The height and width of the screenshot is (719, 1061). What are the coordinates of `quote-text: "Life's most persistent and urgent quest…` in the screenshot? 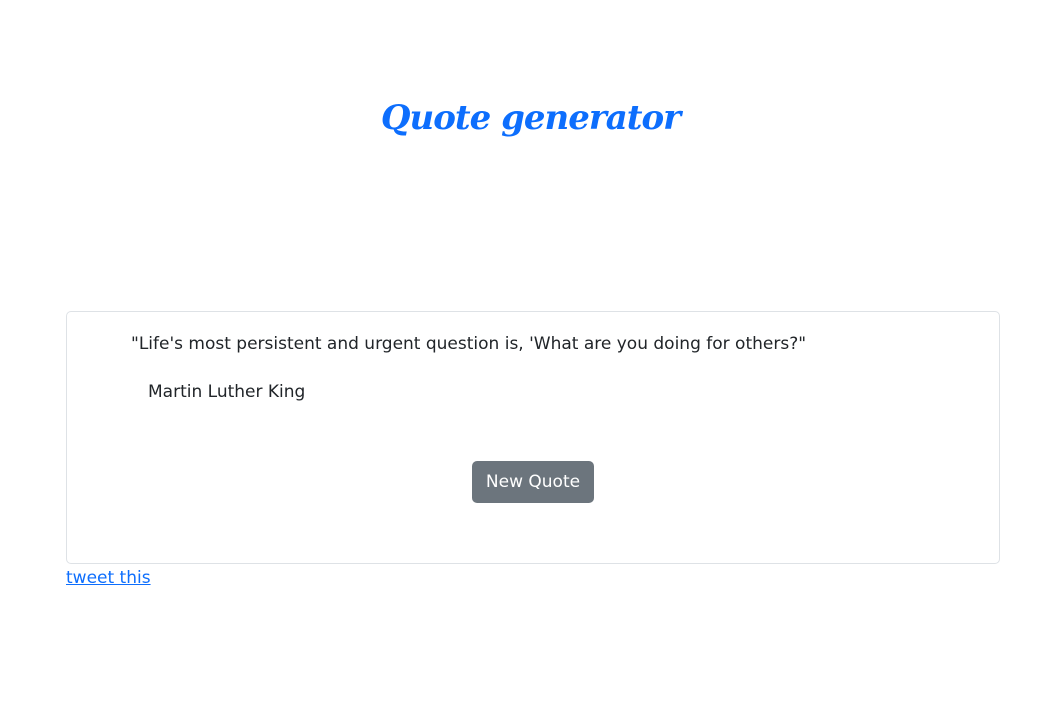 It's located at (469, 344).